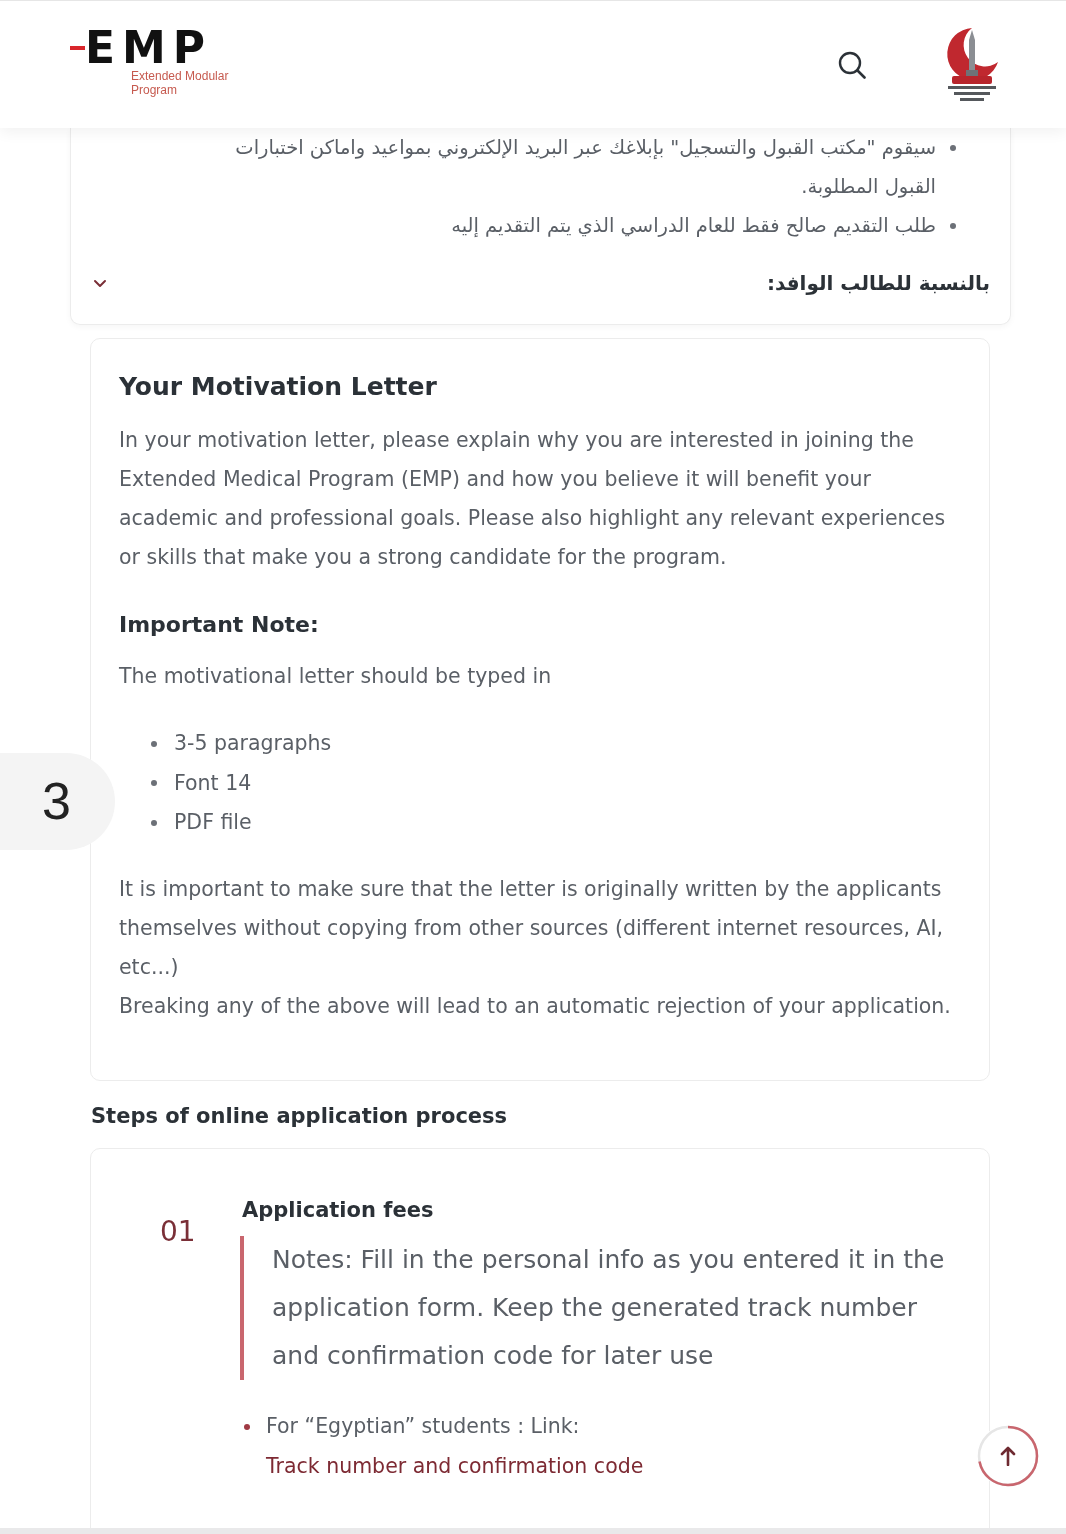 The image size is (1066, 1534). Describe the element at coordinates (180, 82) in the screenshot. I see `logo-tagline: Extended Modular Program` at that location.